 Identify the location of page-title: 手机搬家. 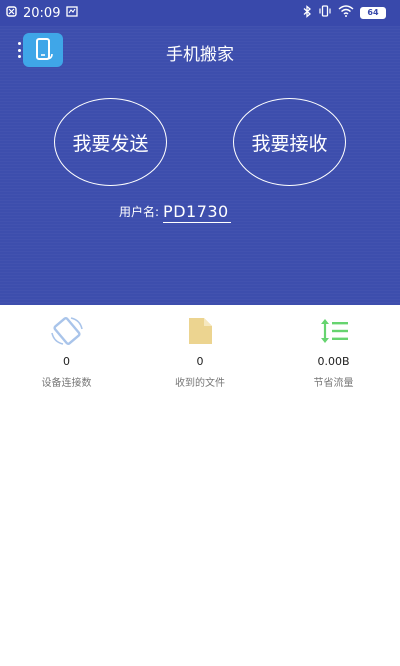
(200, 55).